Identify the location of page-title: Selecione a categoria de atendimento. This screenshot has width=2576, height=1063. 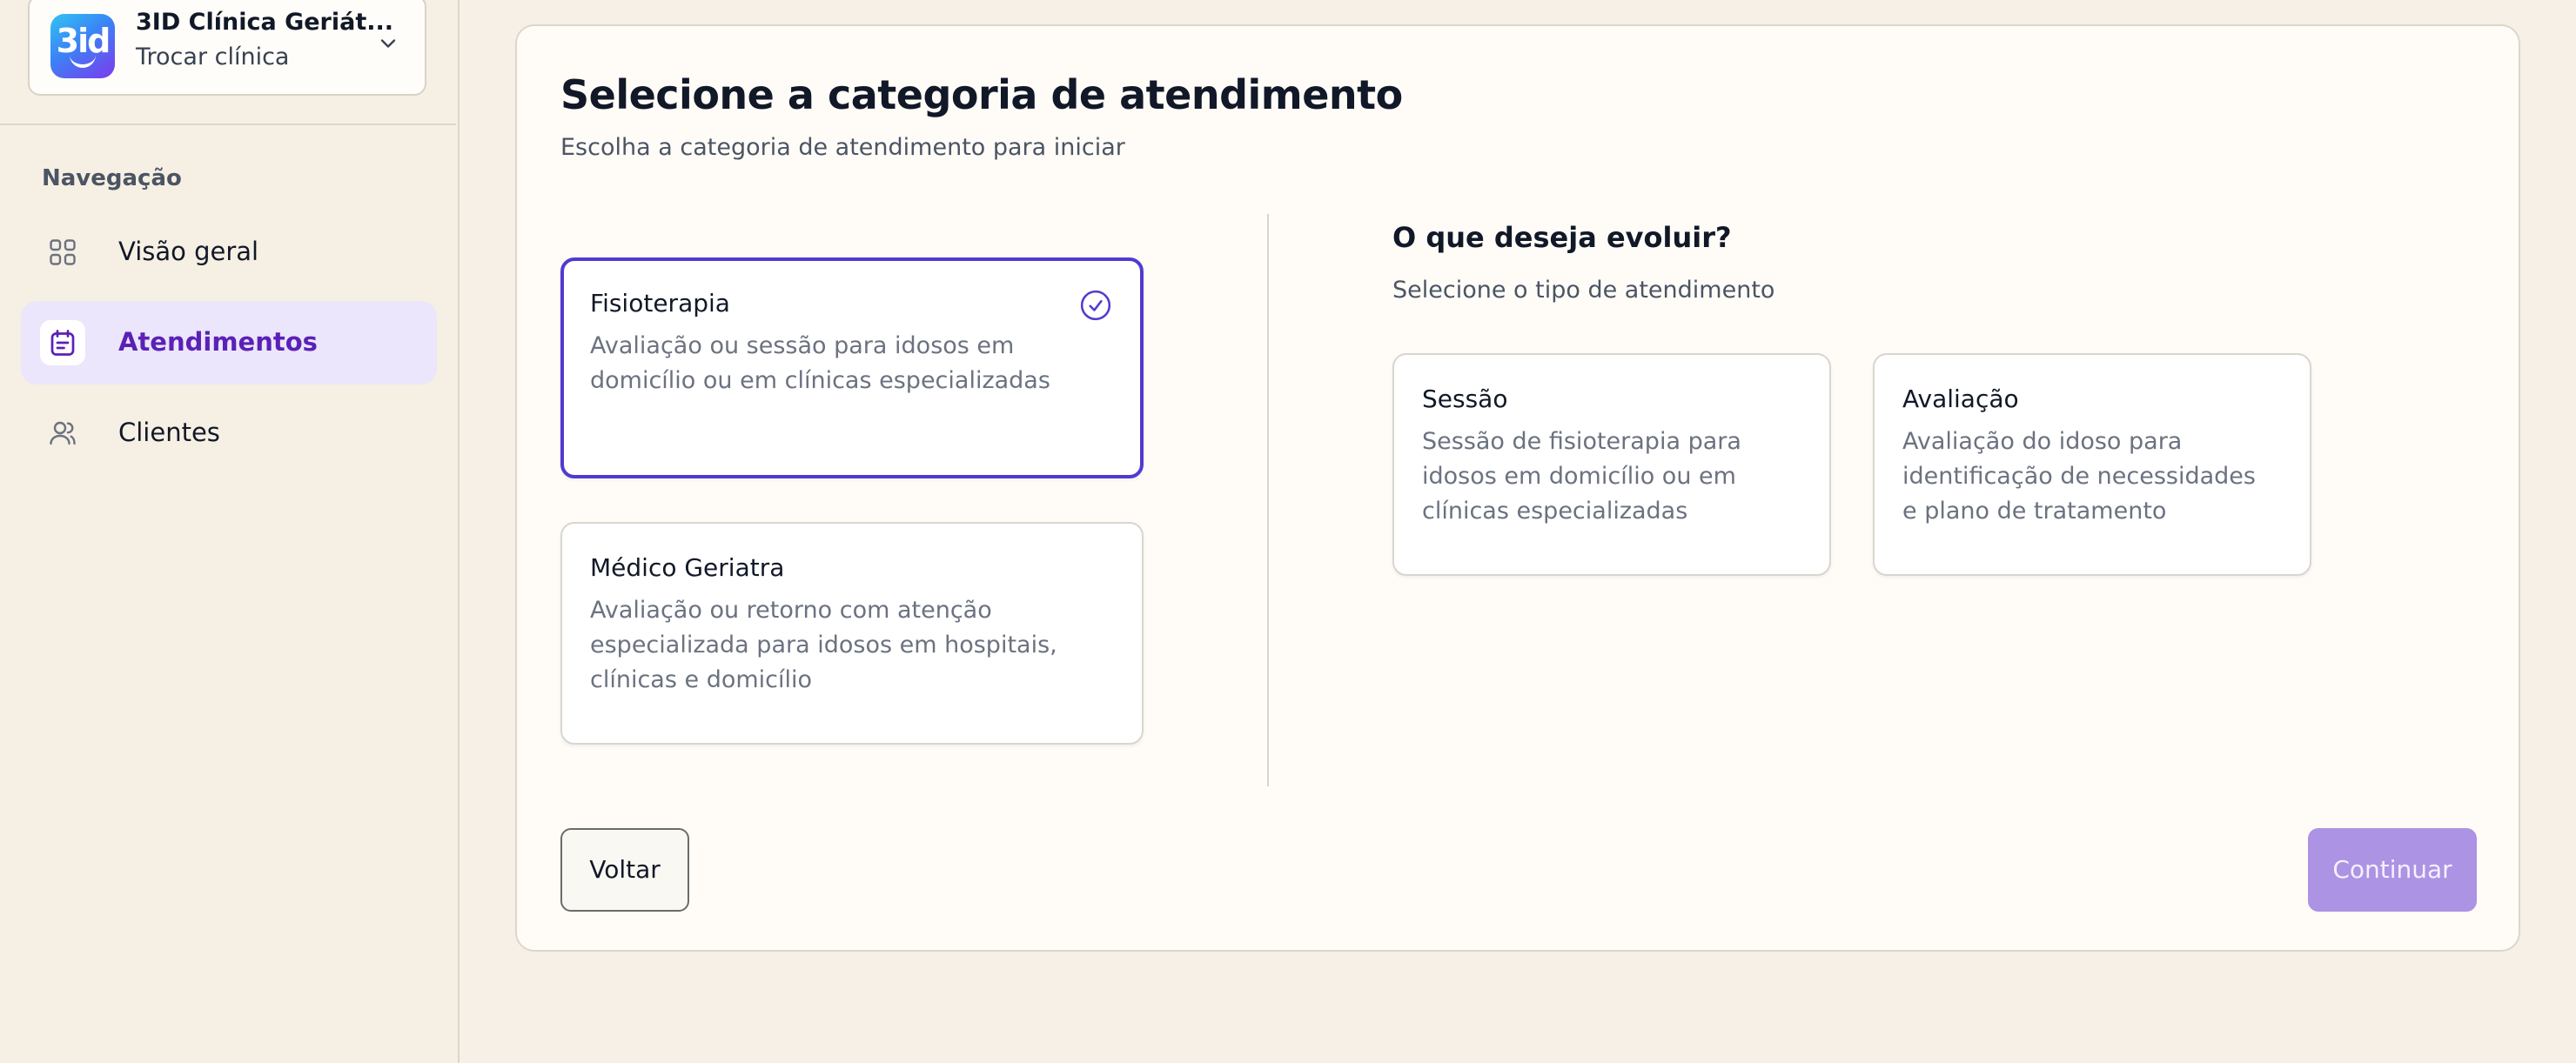
(981, 94).